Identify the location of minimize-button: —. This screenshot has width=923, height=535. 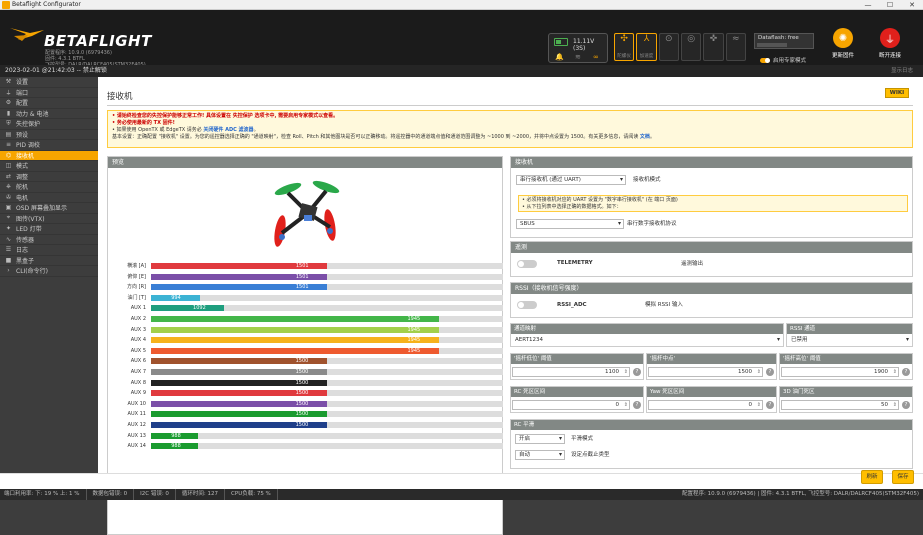
(868, 5).